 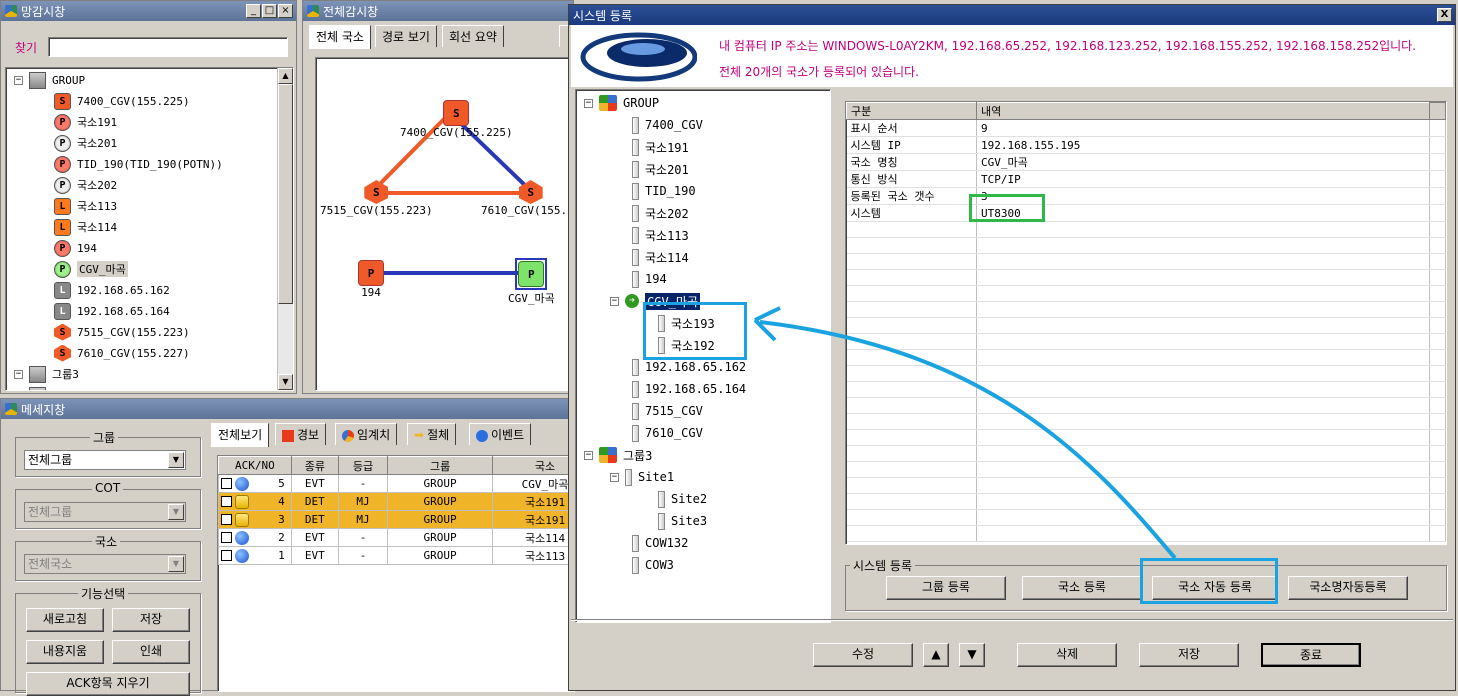 What do you see at coordinates (112, 311) in the screenshot?
I see `tree-item: L 192.168.65.164` at bounding box center [112, 311].